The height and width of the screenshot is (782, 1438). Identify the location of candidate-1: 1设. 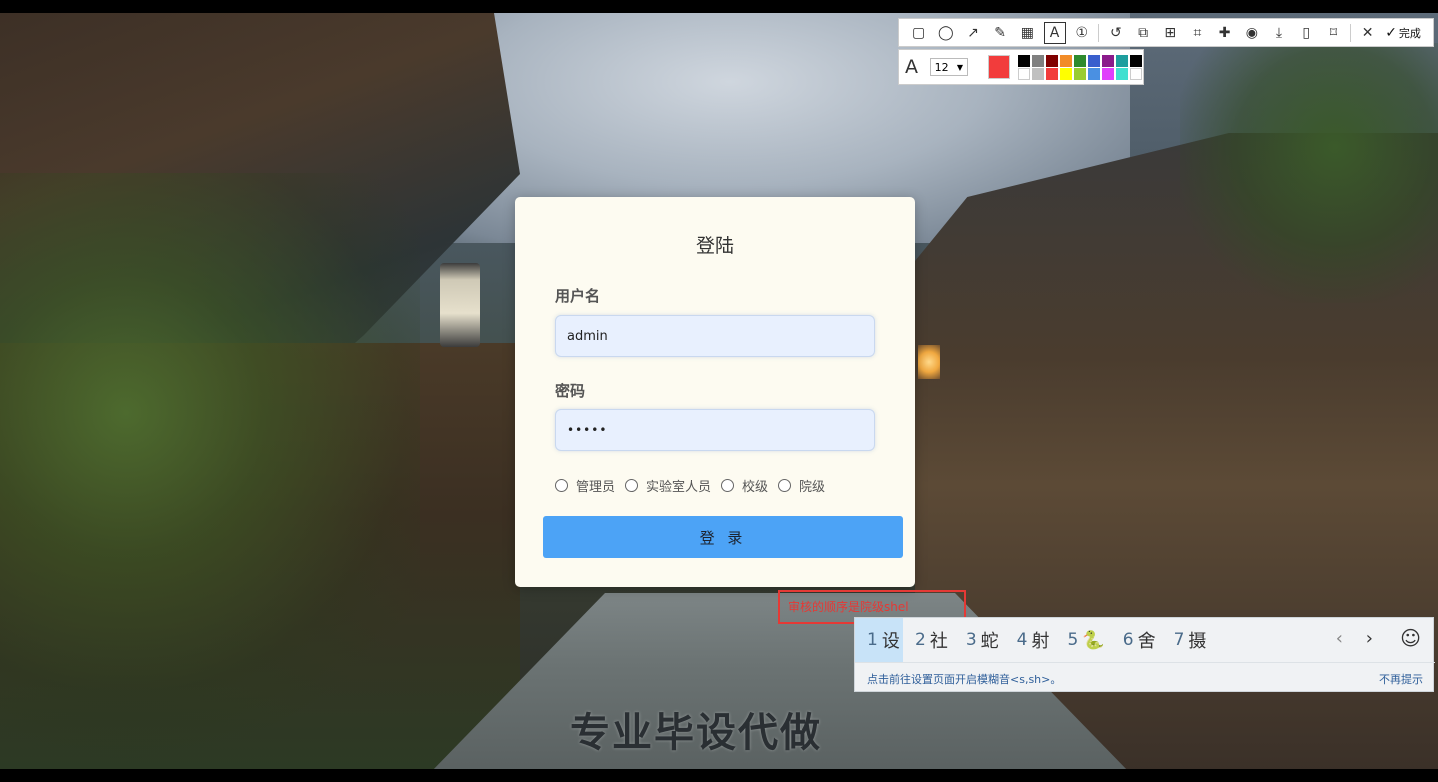
(879, 640).